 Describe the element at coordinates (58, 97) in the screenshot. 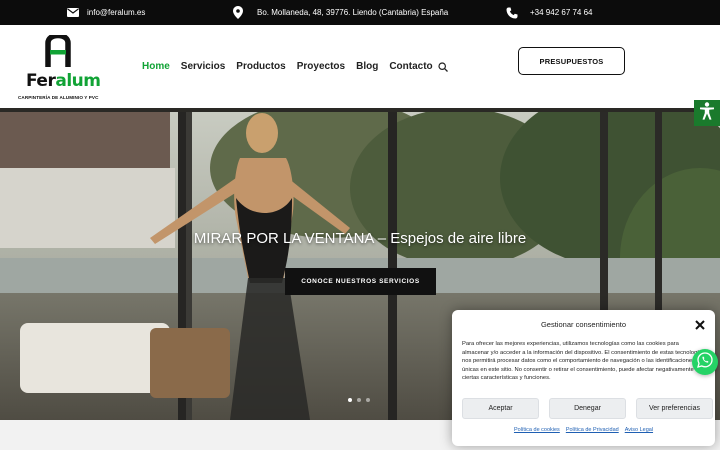

I see `logo-tagline: CARPINTERÍA DE ALUMINIO Y PVC` at that location.